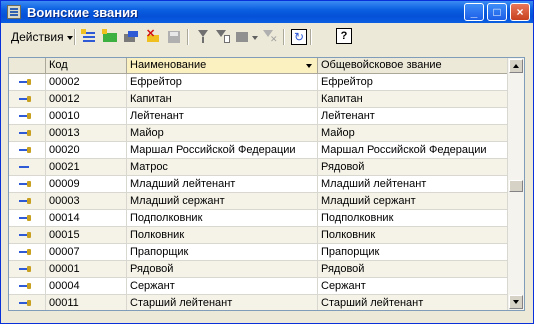 Image resolution: width=534 pixels, height=324 pixels. Describe the element at coordinates (222, 218) in the screenshot. I see `name-cell: Подполковник` at that location.